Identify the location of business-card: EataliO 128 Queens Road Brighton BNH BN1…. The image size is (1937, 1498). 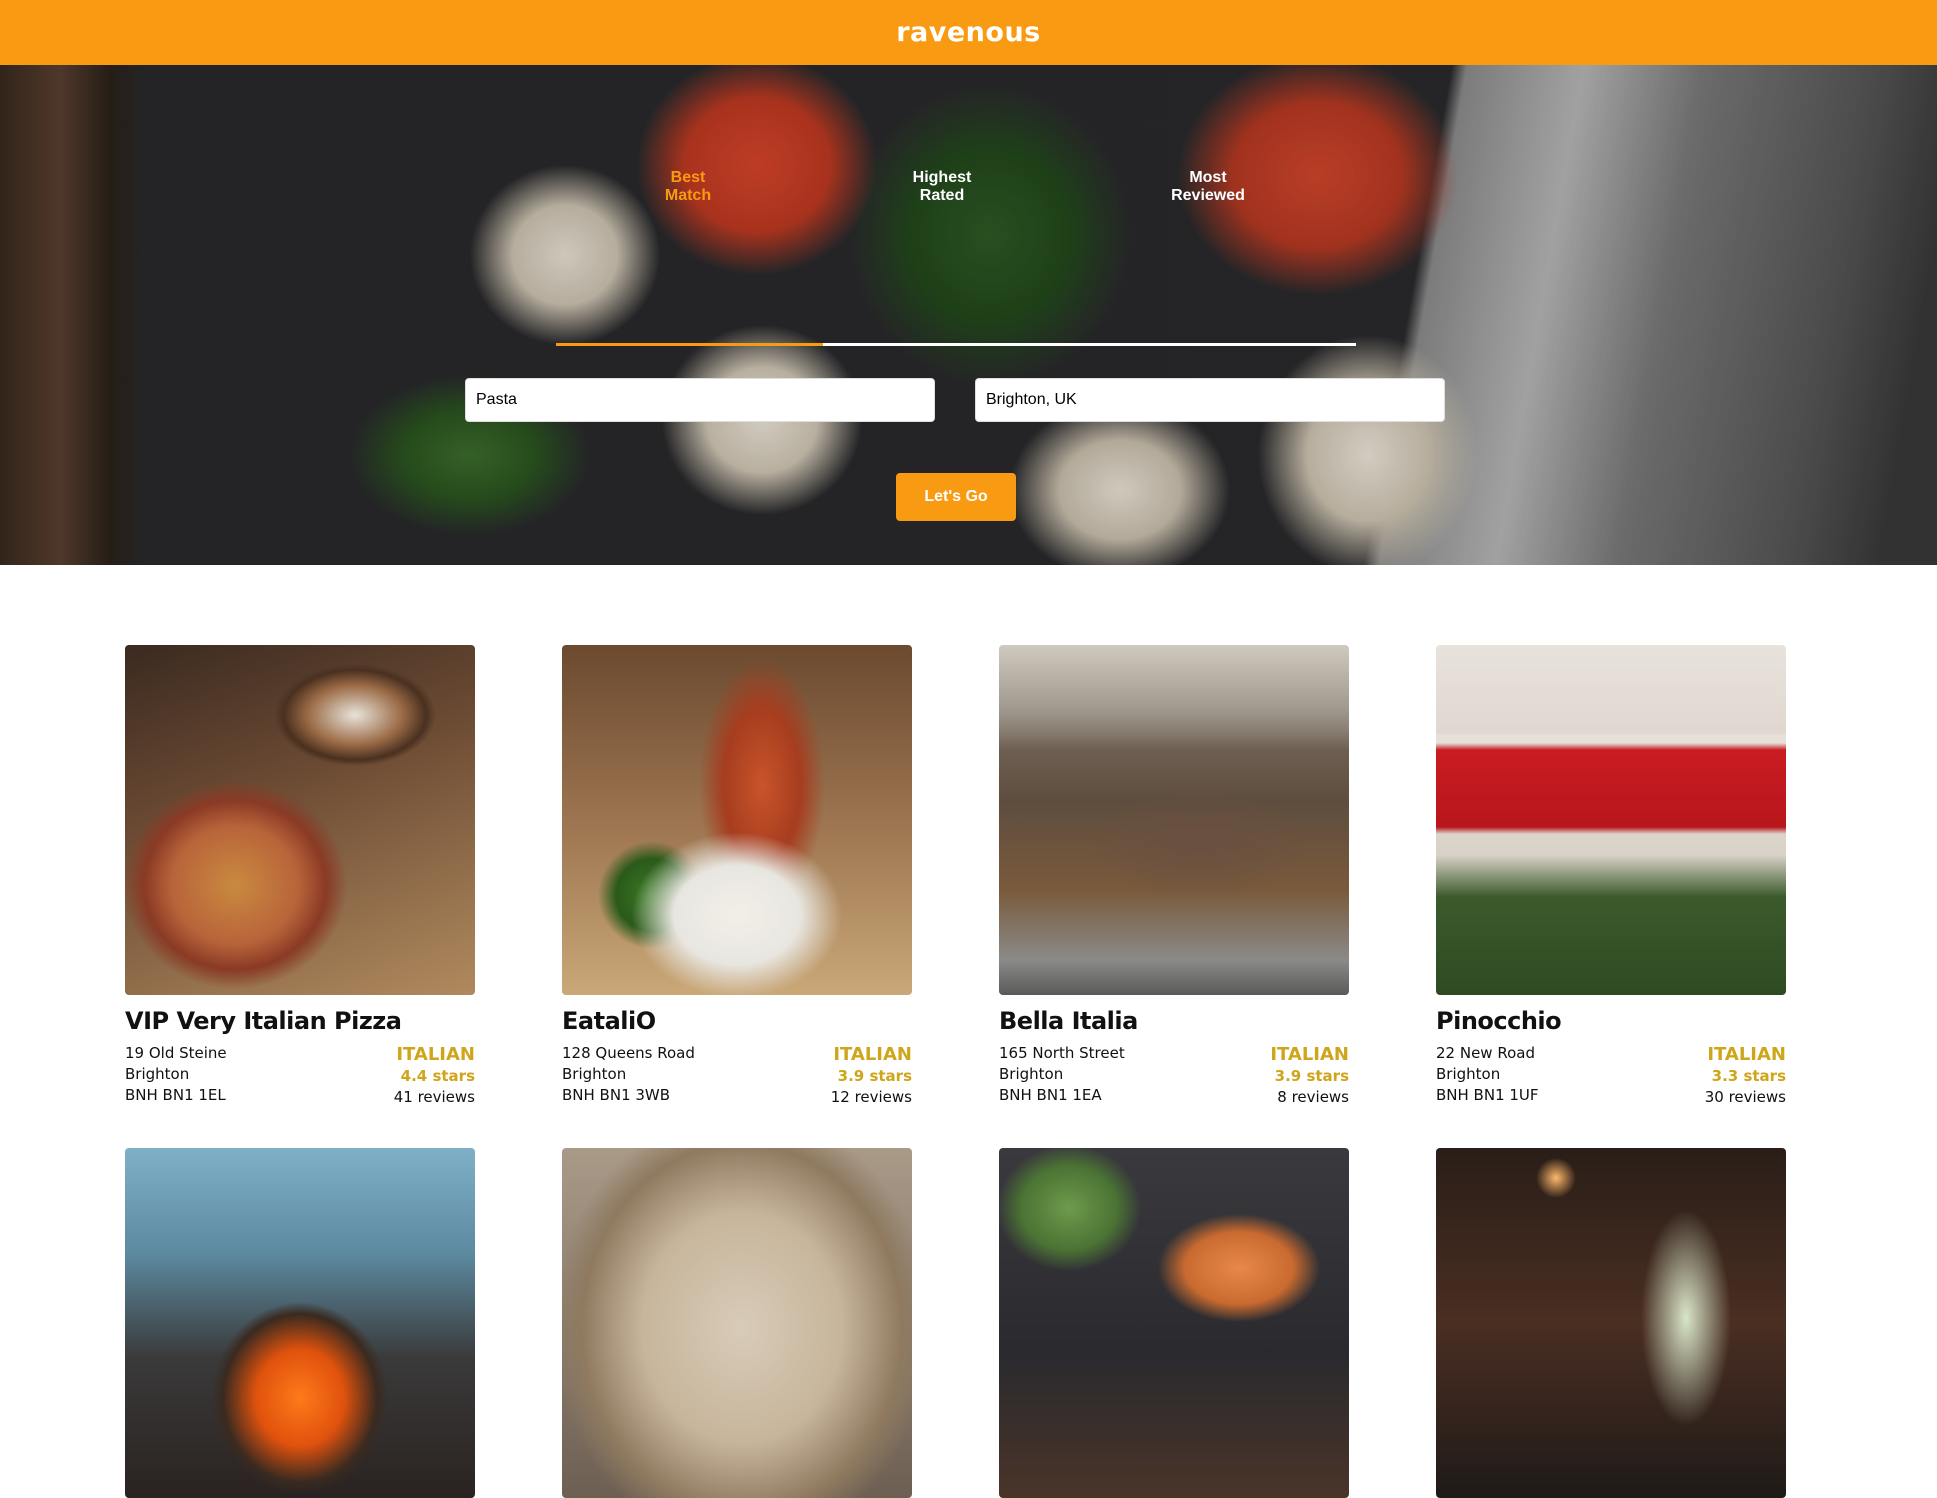
(737, 875).